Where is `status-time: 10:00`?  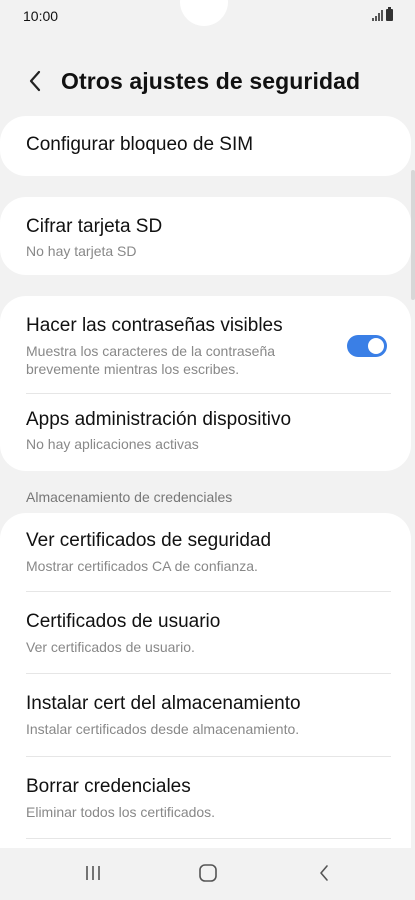
status-time: 10:00 is located at coordinates (41, 16).